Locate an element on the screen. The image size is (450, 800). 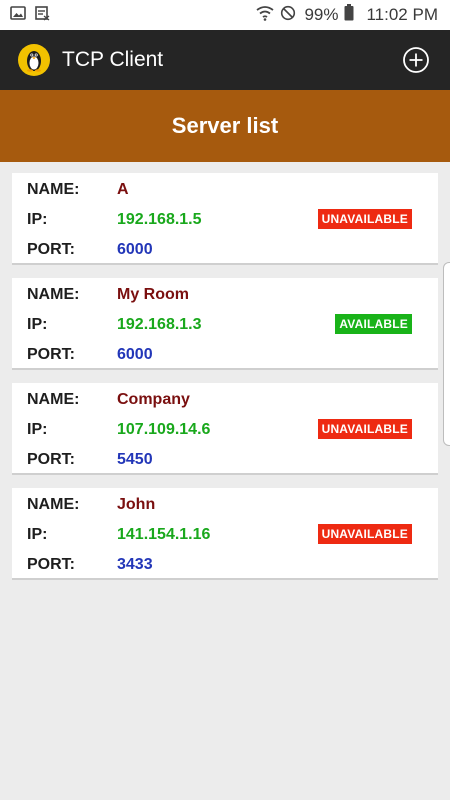
status-left is located at coordinates (25, 15).